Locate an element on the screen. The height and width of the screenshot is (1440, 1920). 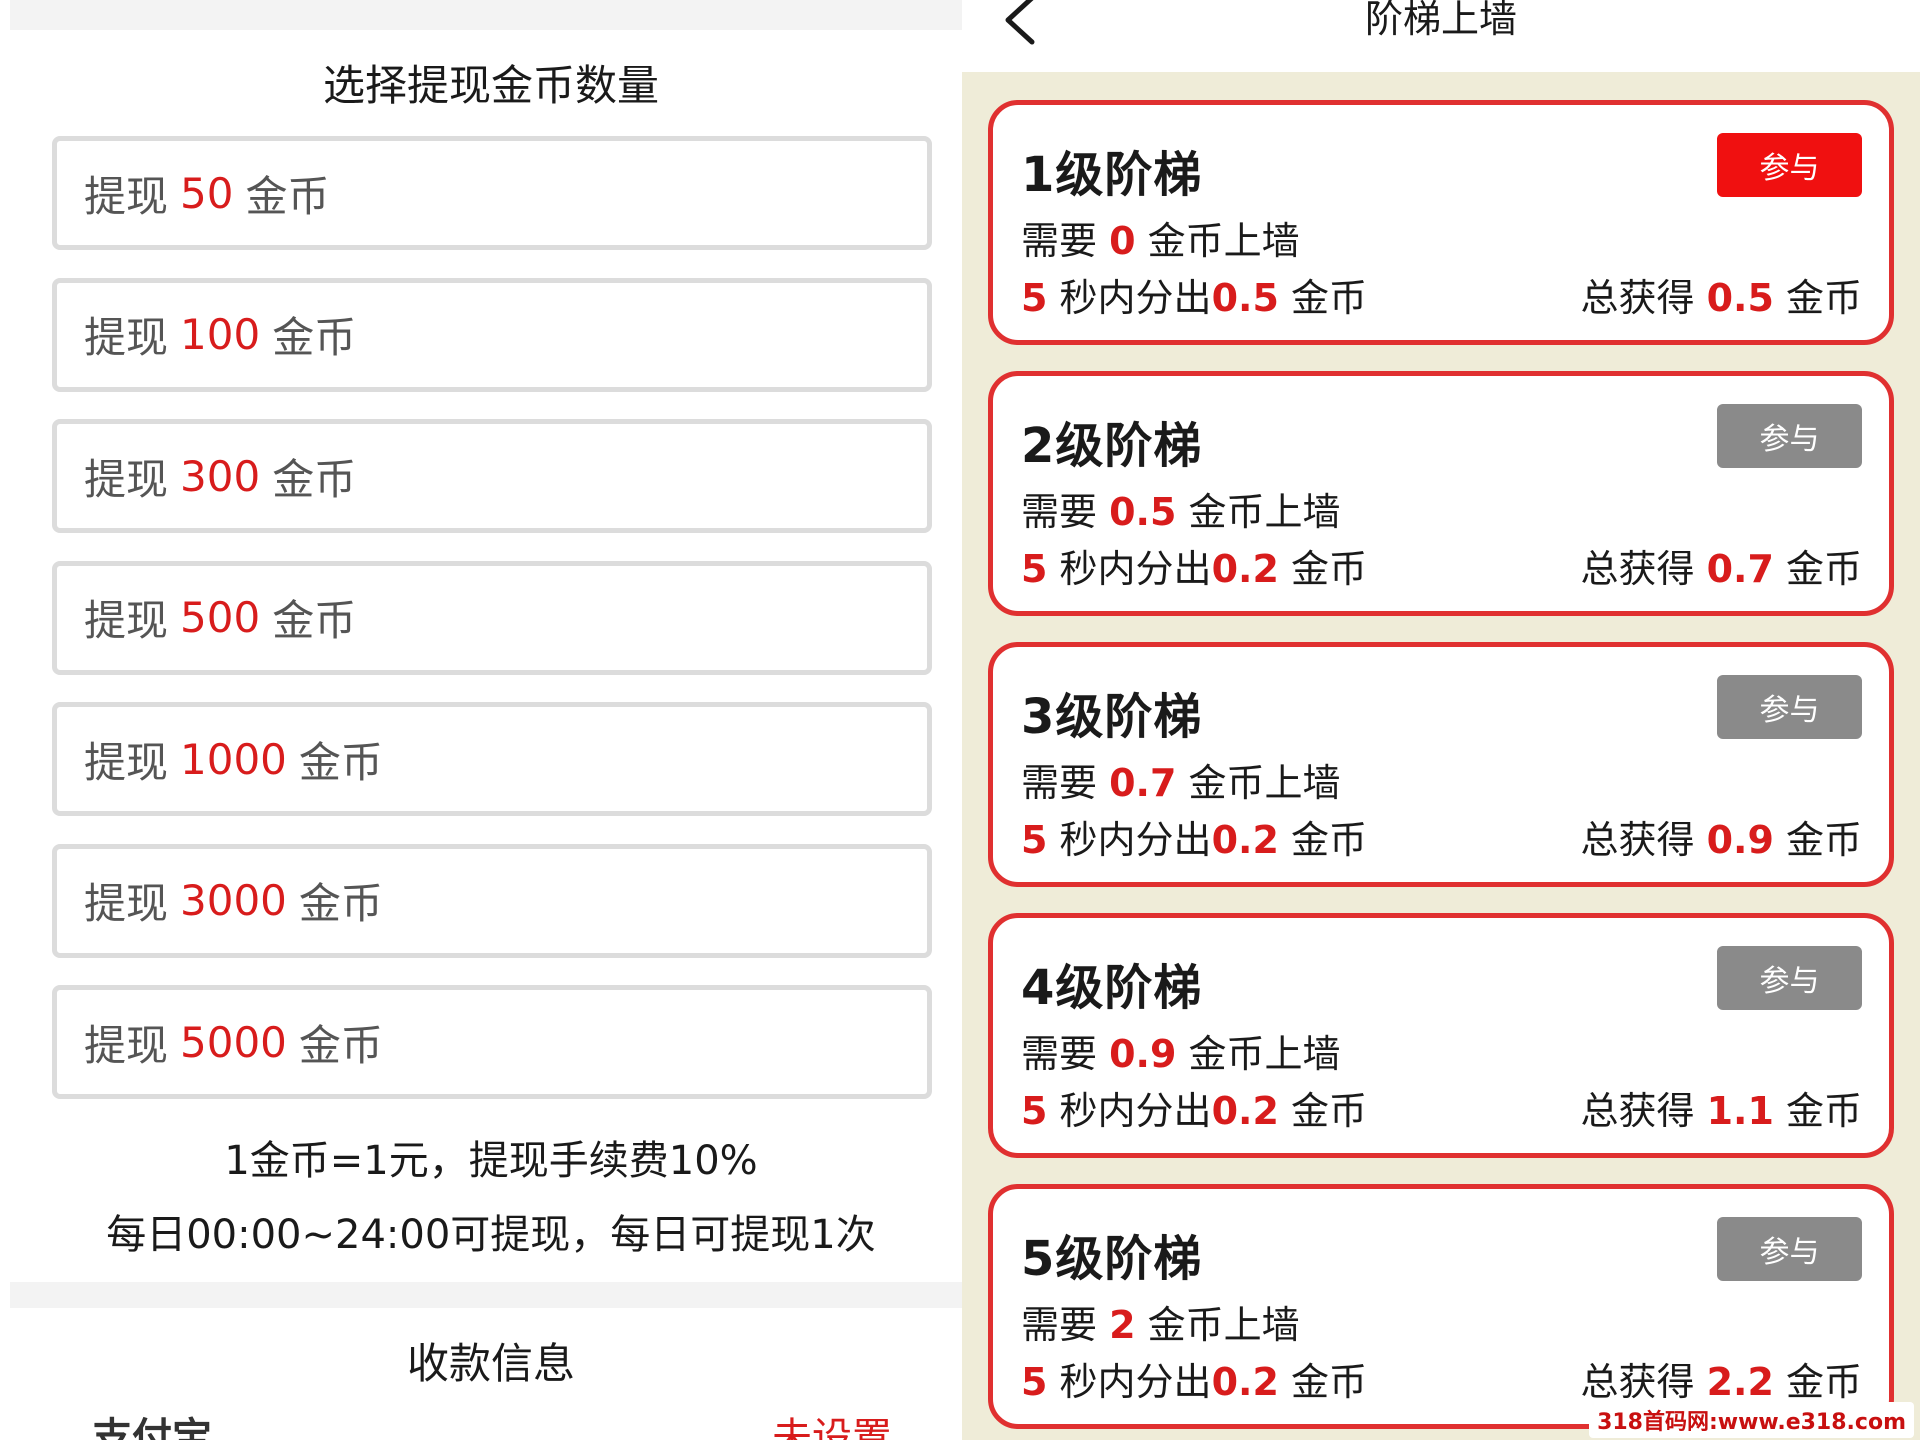
ladder-need: 需要 0 金币上墙 is located at coordinates (1160, 237).